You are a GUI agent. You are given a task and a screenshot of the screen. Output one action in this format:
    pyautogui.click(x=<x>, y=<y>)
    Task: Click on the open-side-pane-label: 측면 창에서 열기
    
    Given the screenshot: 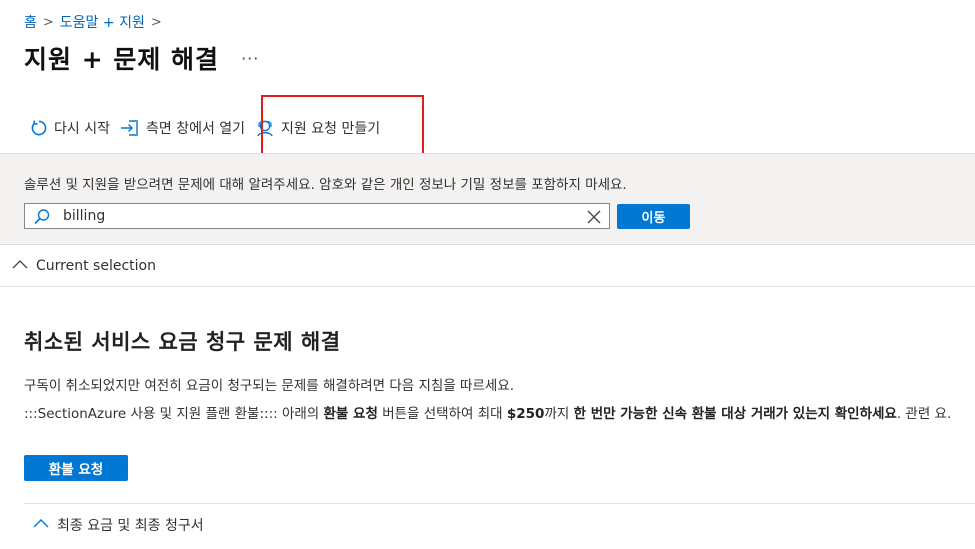 What is the action you would take?
    pyautogui.click(x=195, y=129)
    